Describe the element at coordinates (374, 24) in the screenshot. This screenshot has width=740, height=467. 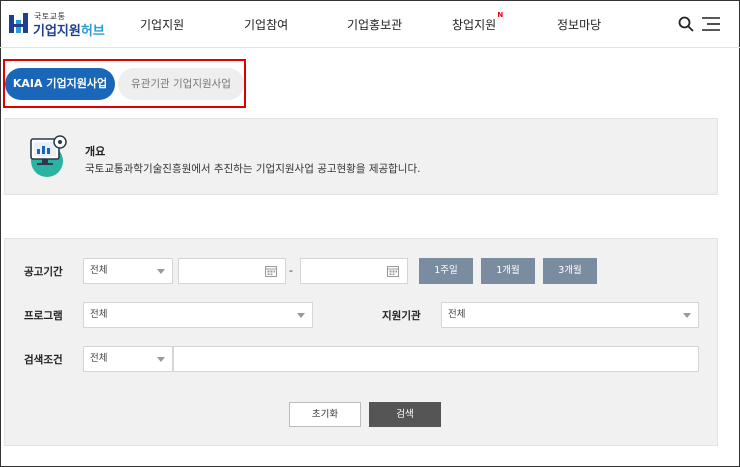
I see `nav-item-promotion-hall: 기업홍보관` at that location.